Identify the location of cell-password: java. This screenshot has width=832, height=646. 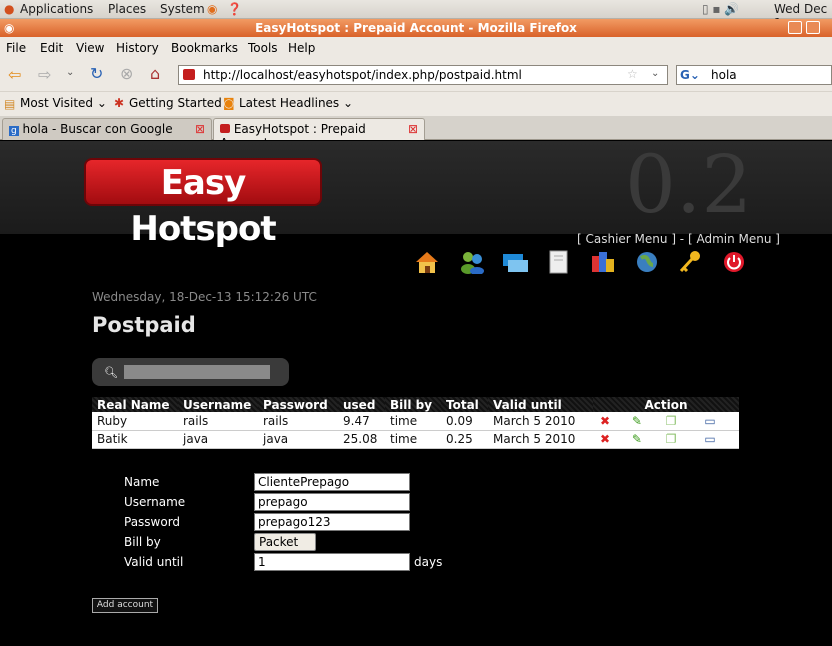
(298, 439).